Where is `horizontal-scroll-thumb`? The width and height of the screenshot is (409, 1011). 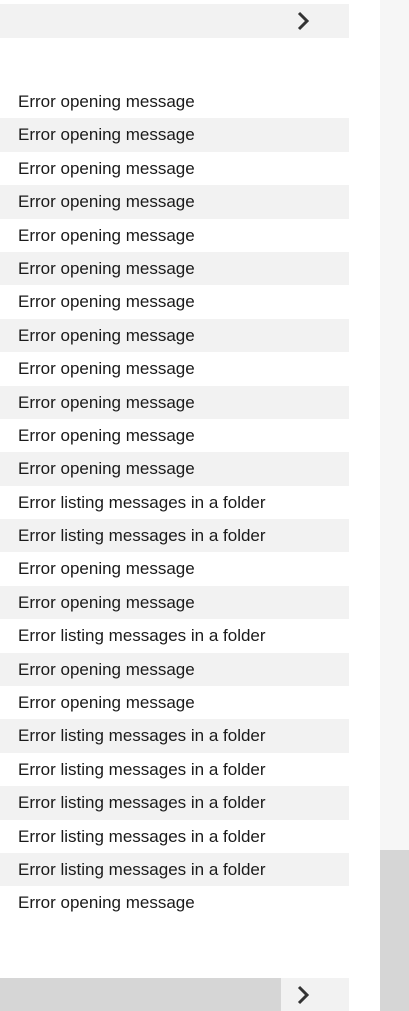 horizontal-scroll-thumb is located at coordinates (140, 994).